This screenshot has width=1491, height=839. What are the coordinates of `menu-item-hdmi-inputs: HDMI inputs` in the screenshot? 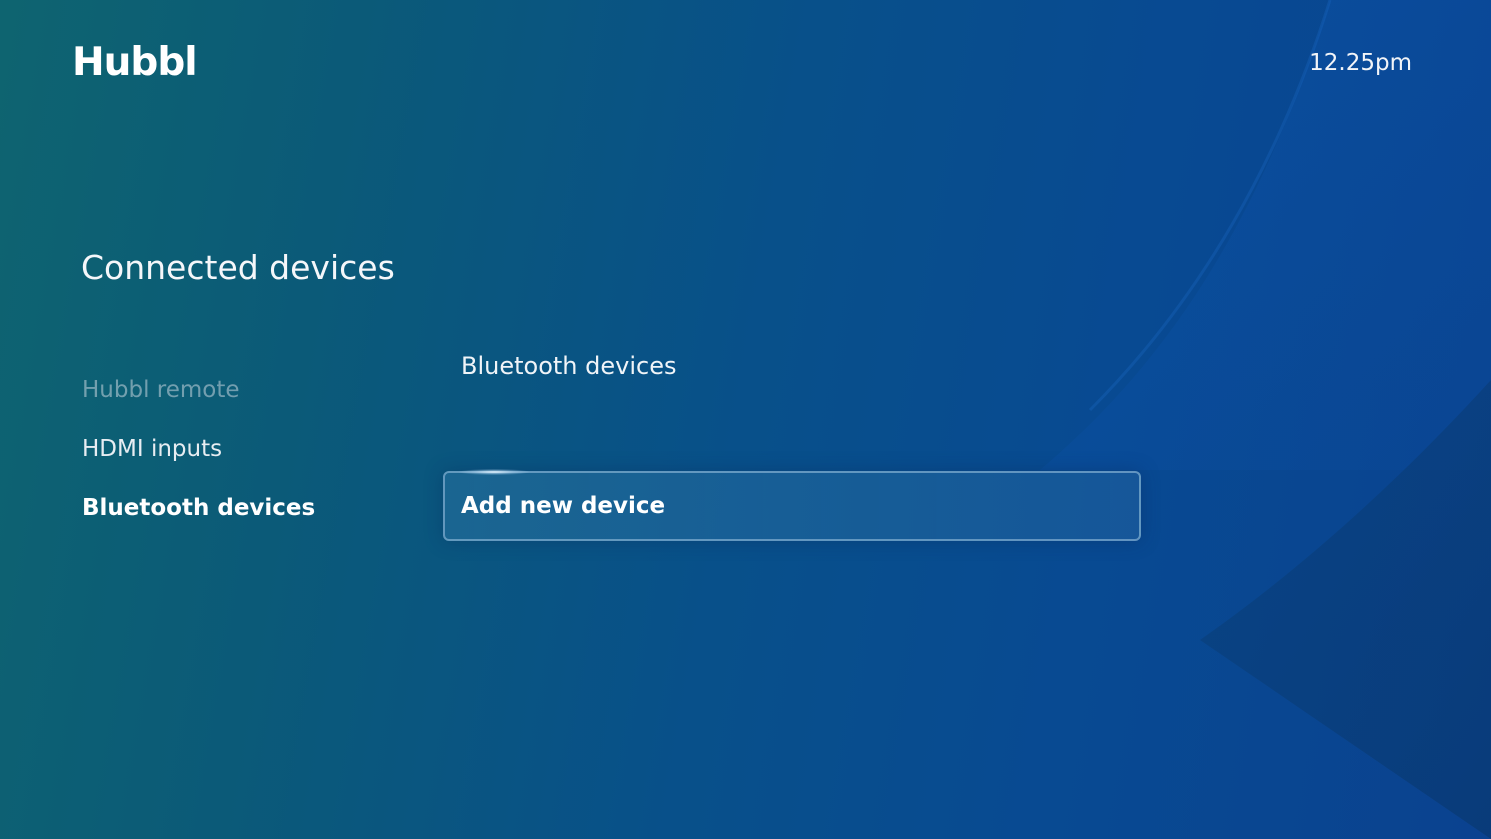 It's located at (242, 460).